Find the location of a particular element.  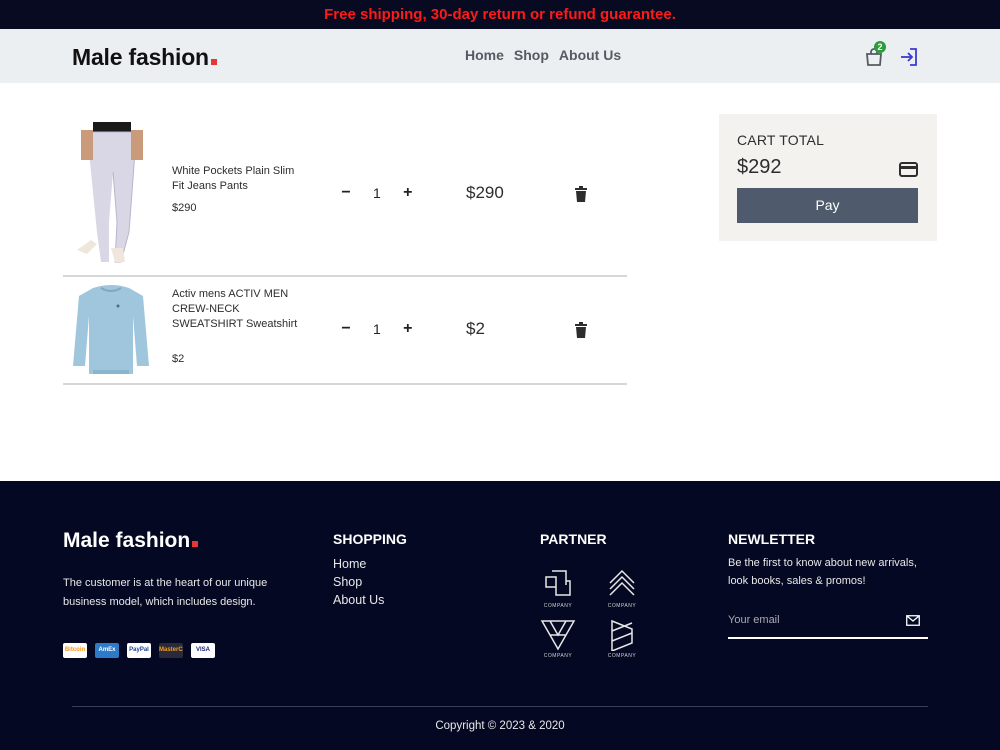

product-name: White Pockets Plain Slim Fit Jeans Pants is located at coordinates (237, 179).